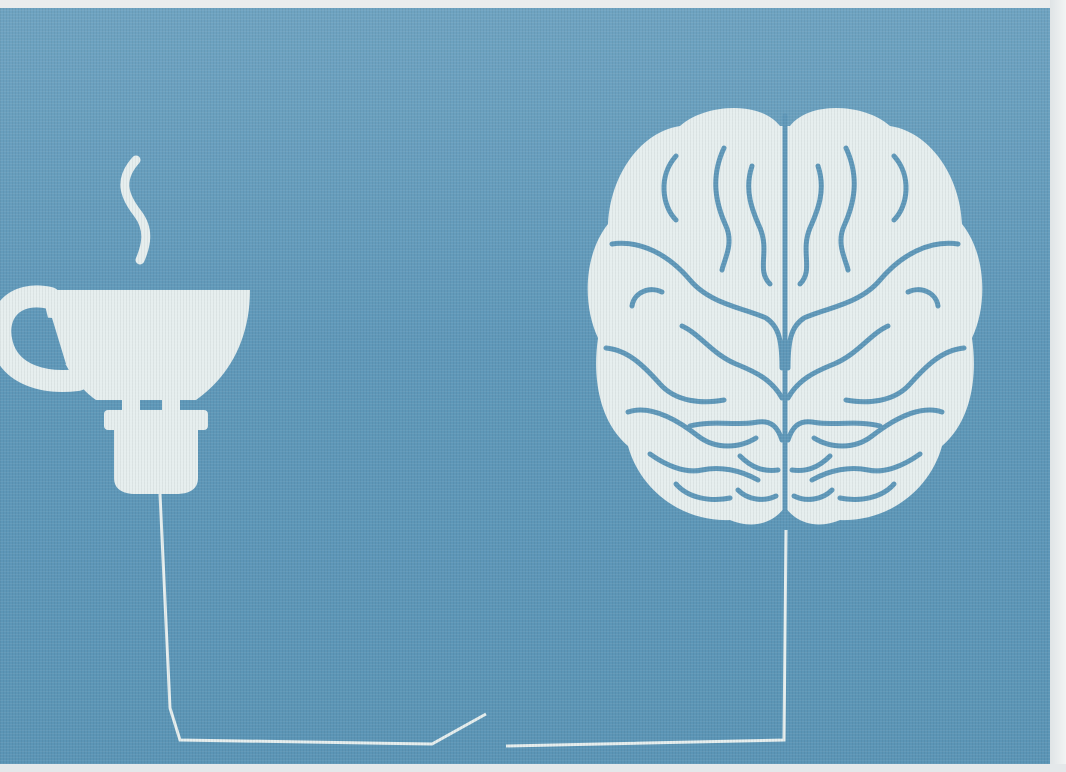  Describe the element at coordinates (533, 768) in the screenshot. I see `monitor-bezel-bottom` at that location.